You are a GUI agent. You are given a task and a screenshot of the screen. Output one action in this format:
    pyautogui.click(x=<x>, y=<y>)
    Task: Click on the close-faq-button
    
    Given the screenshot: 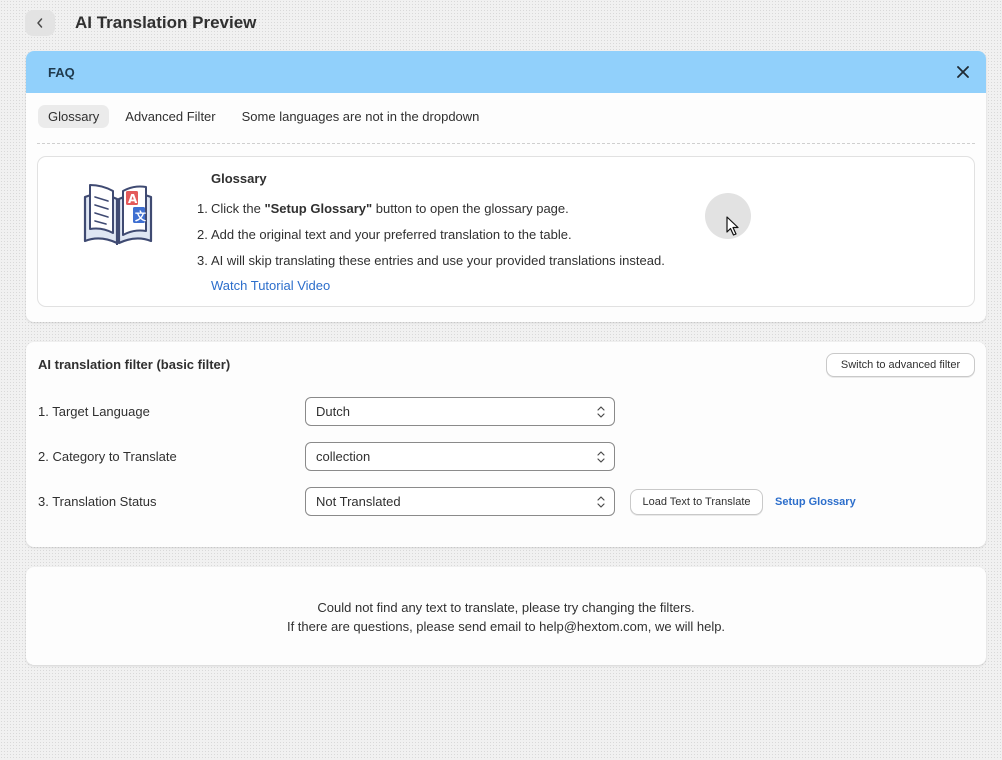 What is the action you would take?
    pyautogui.click(x=963, y=72)
    